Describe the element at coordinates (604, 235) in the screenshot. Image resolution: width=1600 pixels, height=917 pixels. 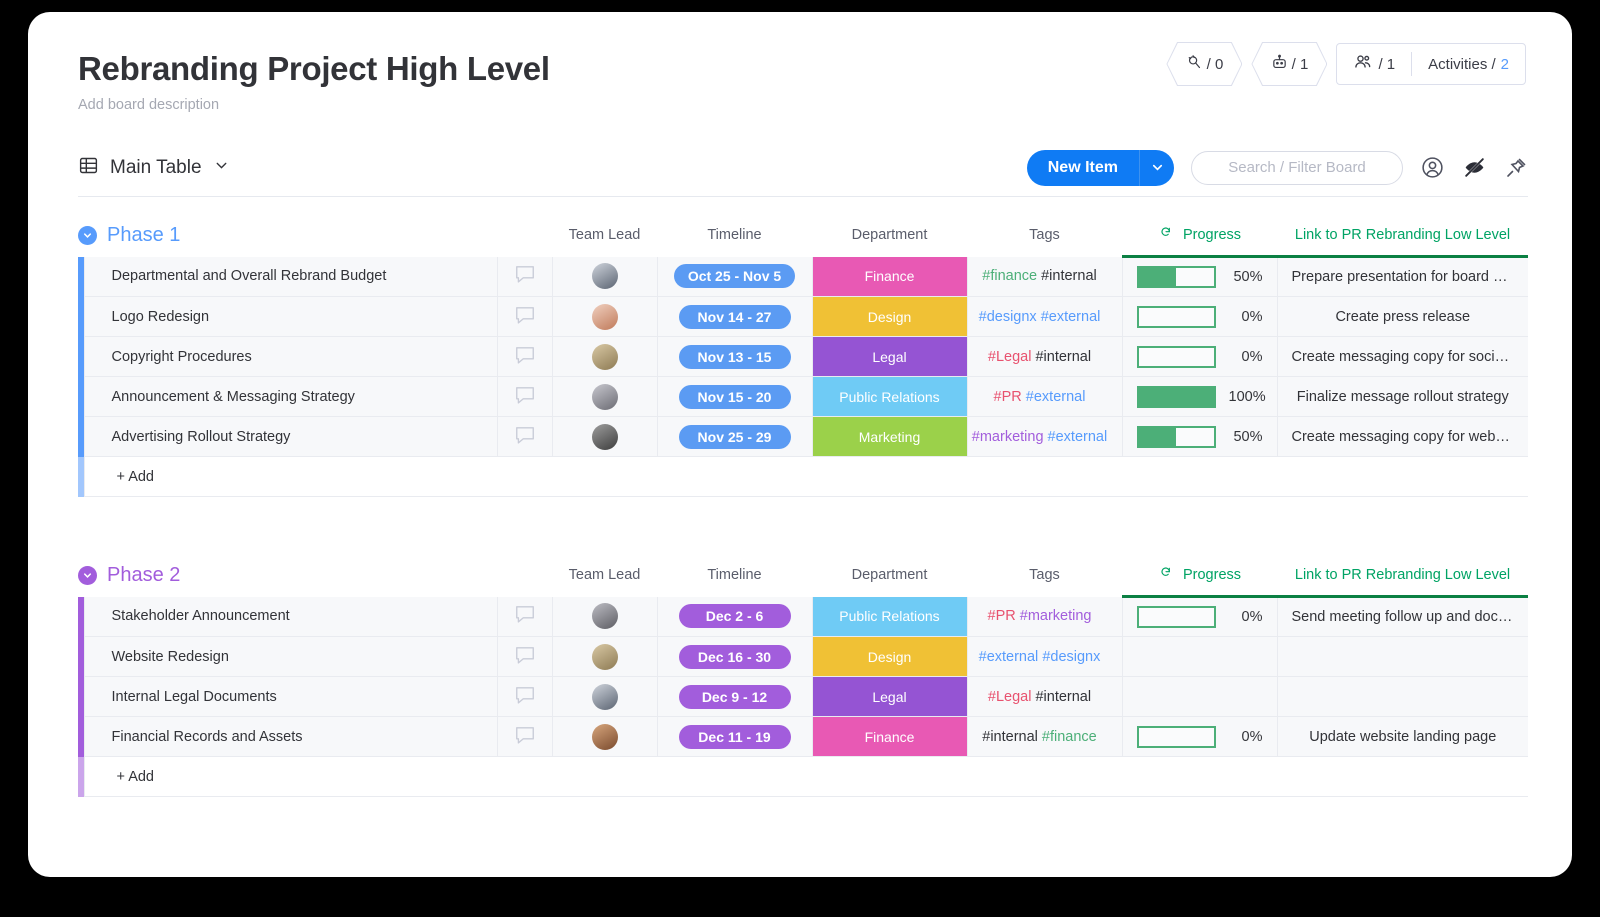
I see `column-header-team-lead: Team Lead` at that location.